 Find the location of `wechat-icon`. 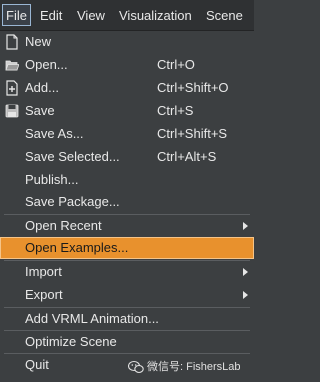

wechat-icon is located at coordinates (136, 367).